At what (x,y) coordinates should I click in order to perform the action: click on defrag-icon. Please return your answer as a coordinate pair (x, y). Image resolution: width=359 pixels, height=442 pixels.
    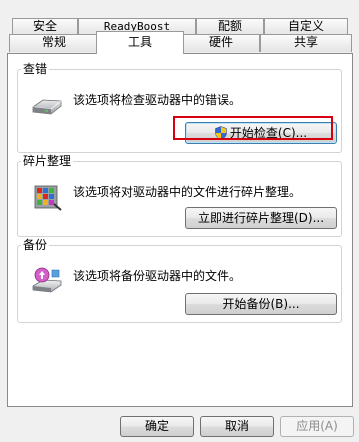
    Looking at the image, I should click on (48, 198).